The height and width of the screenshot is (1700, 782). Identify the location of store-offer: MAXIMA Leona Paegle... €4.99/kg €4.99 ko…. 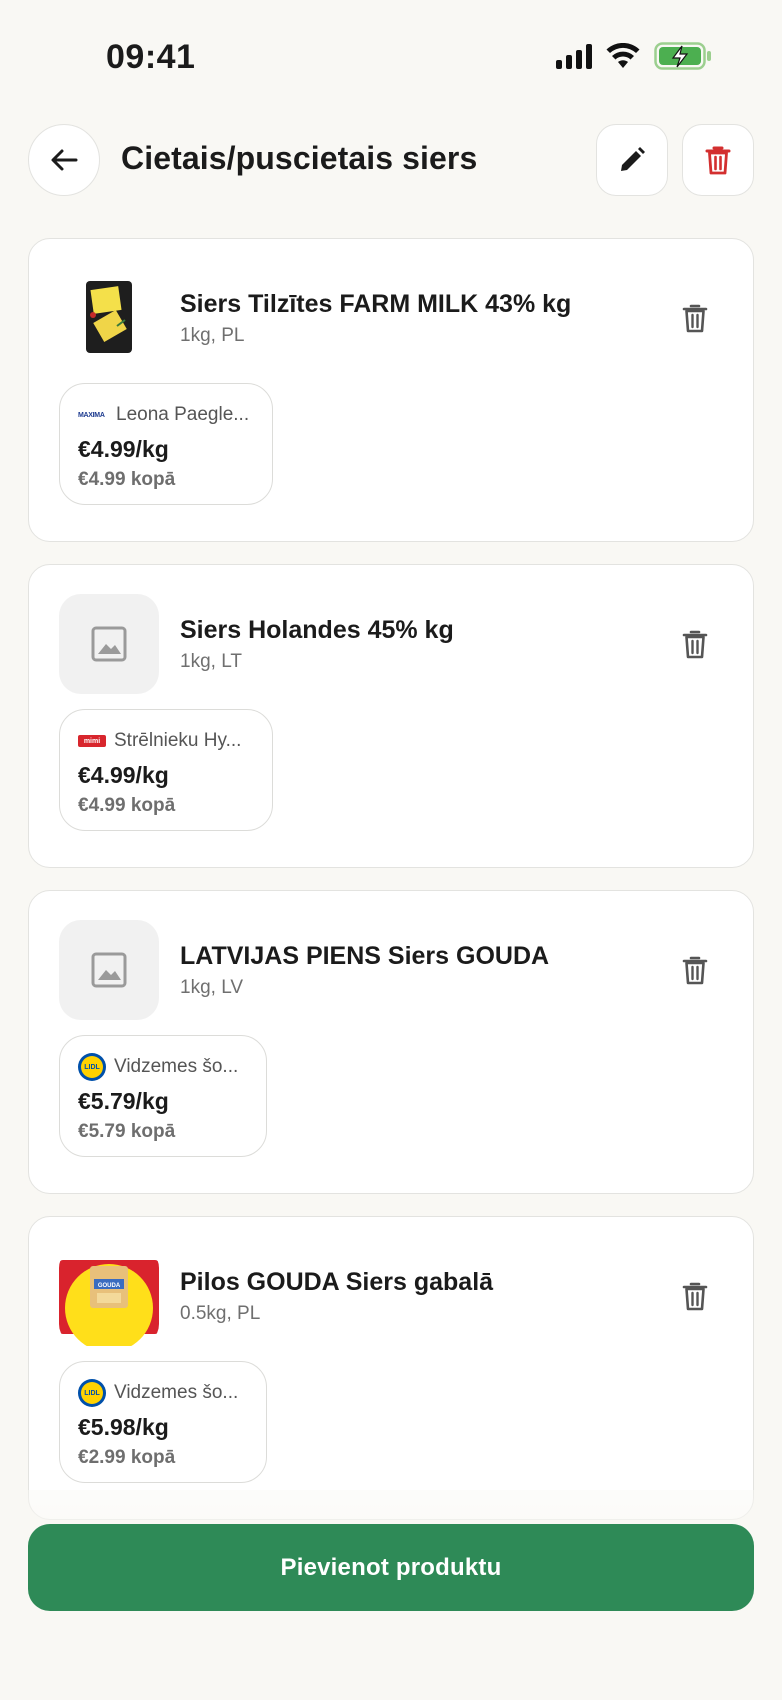
(166, 444).